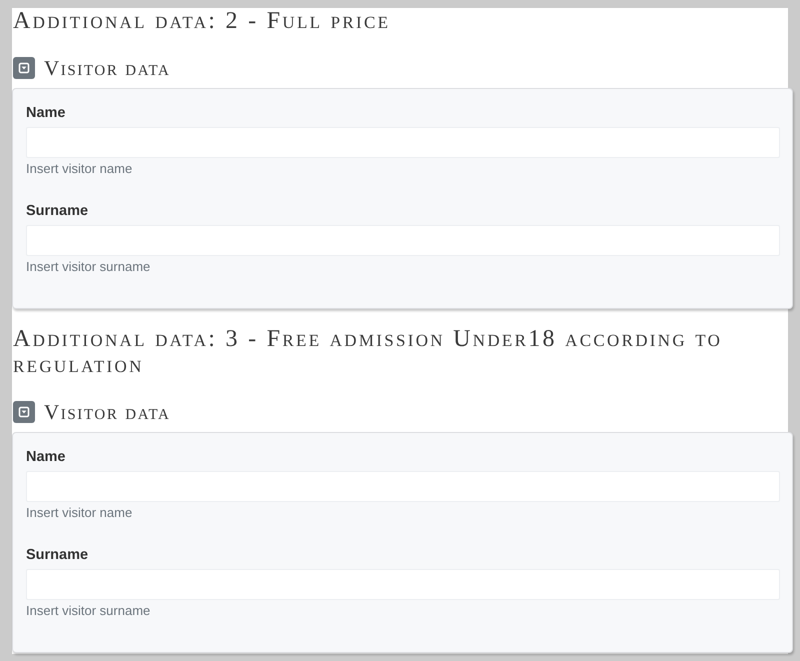  I want to click on section-heading: Additional data: 2 - Full price, so click(202, 21).